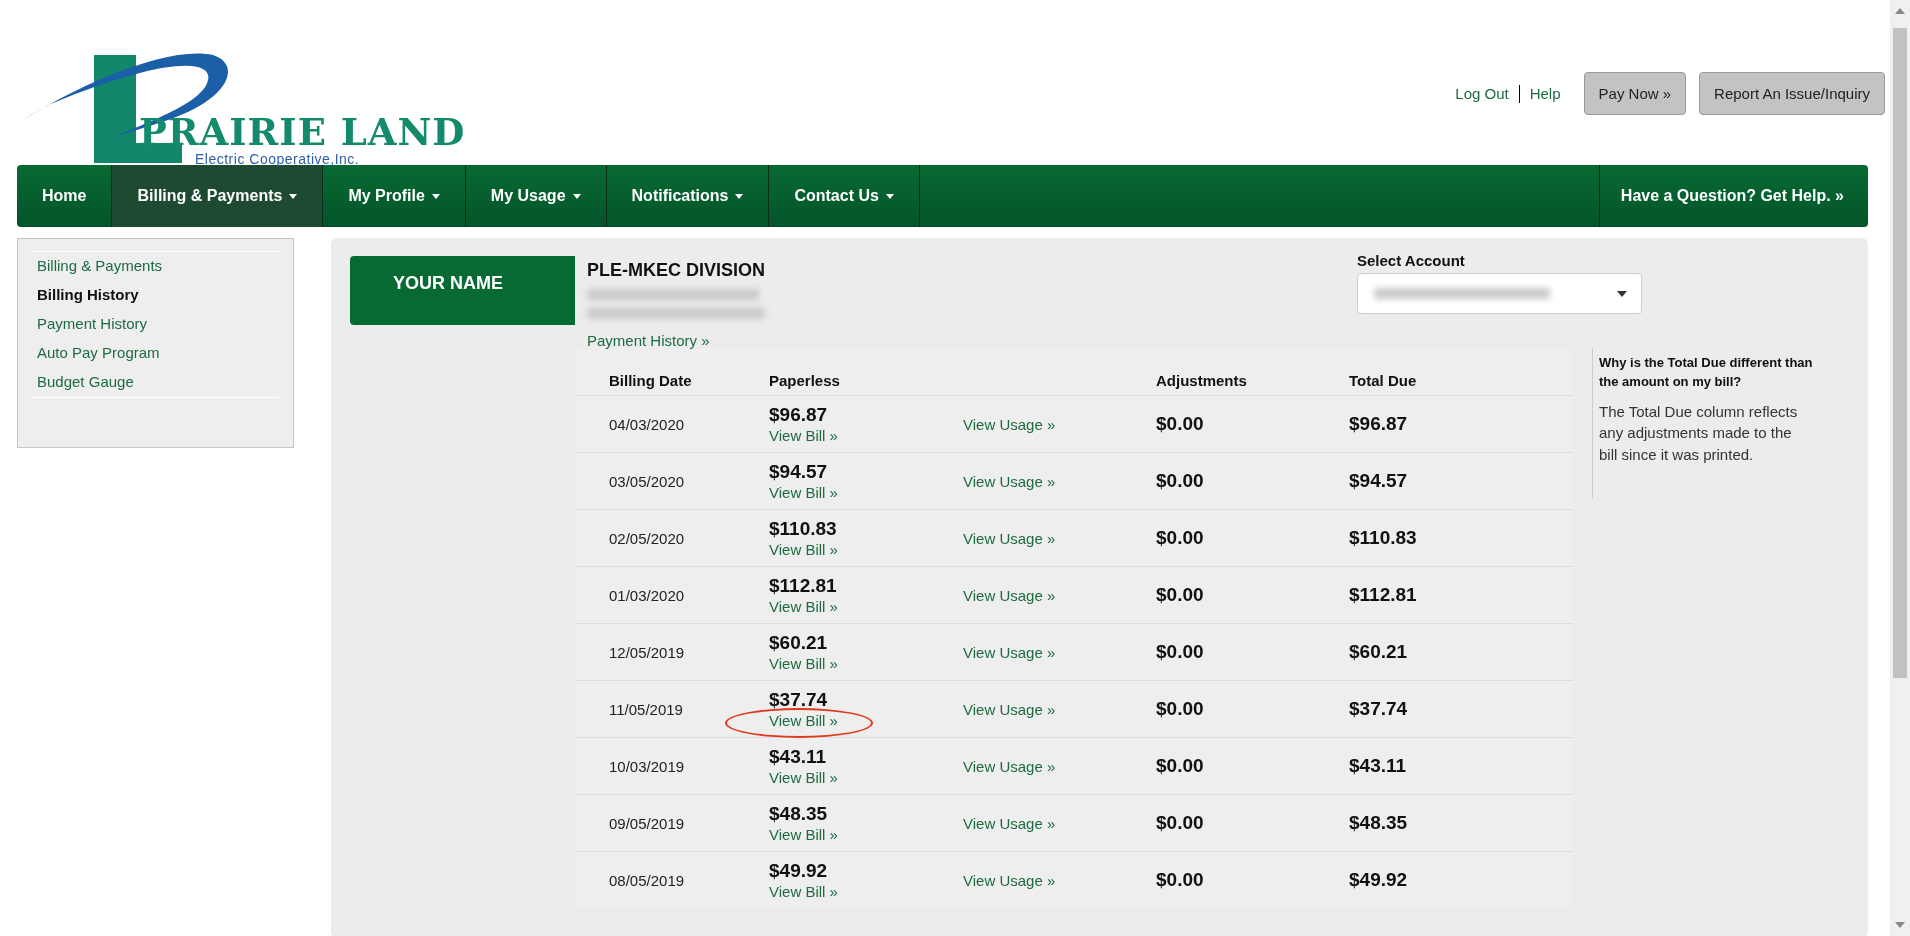  What do you see at coordinates (1201, 380) in the screenshot?
I see `column-header: Adjustments` at bounding box center [1201, 380].